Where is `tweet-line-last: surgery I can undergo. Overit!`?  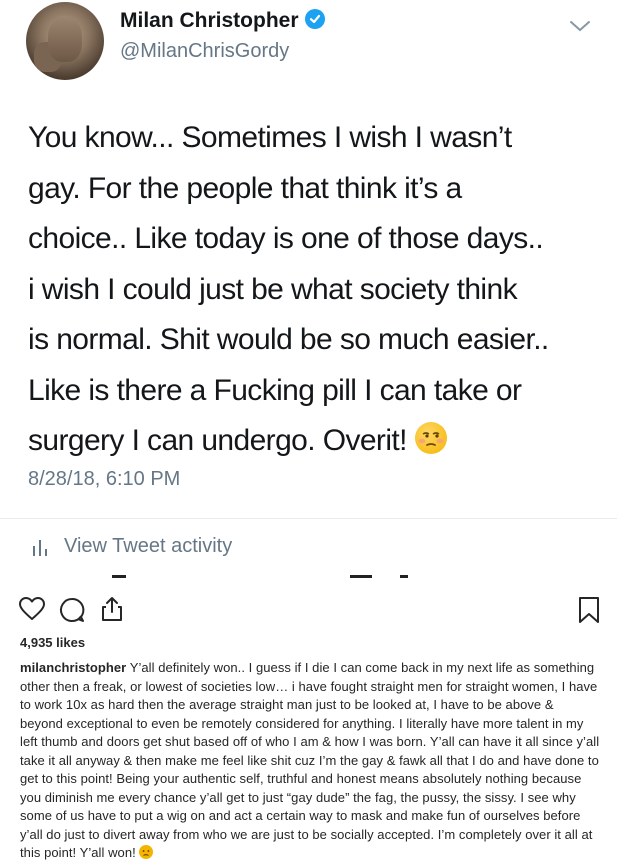
tweet-line-last: surgery I can undergo. Overit! is located at coordinates (320, 441).